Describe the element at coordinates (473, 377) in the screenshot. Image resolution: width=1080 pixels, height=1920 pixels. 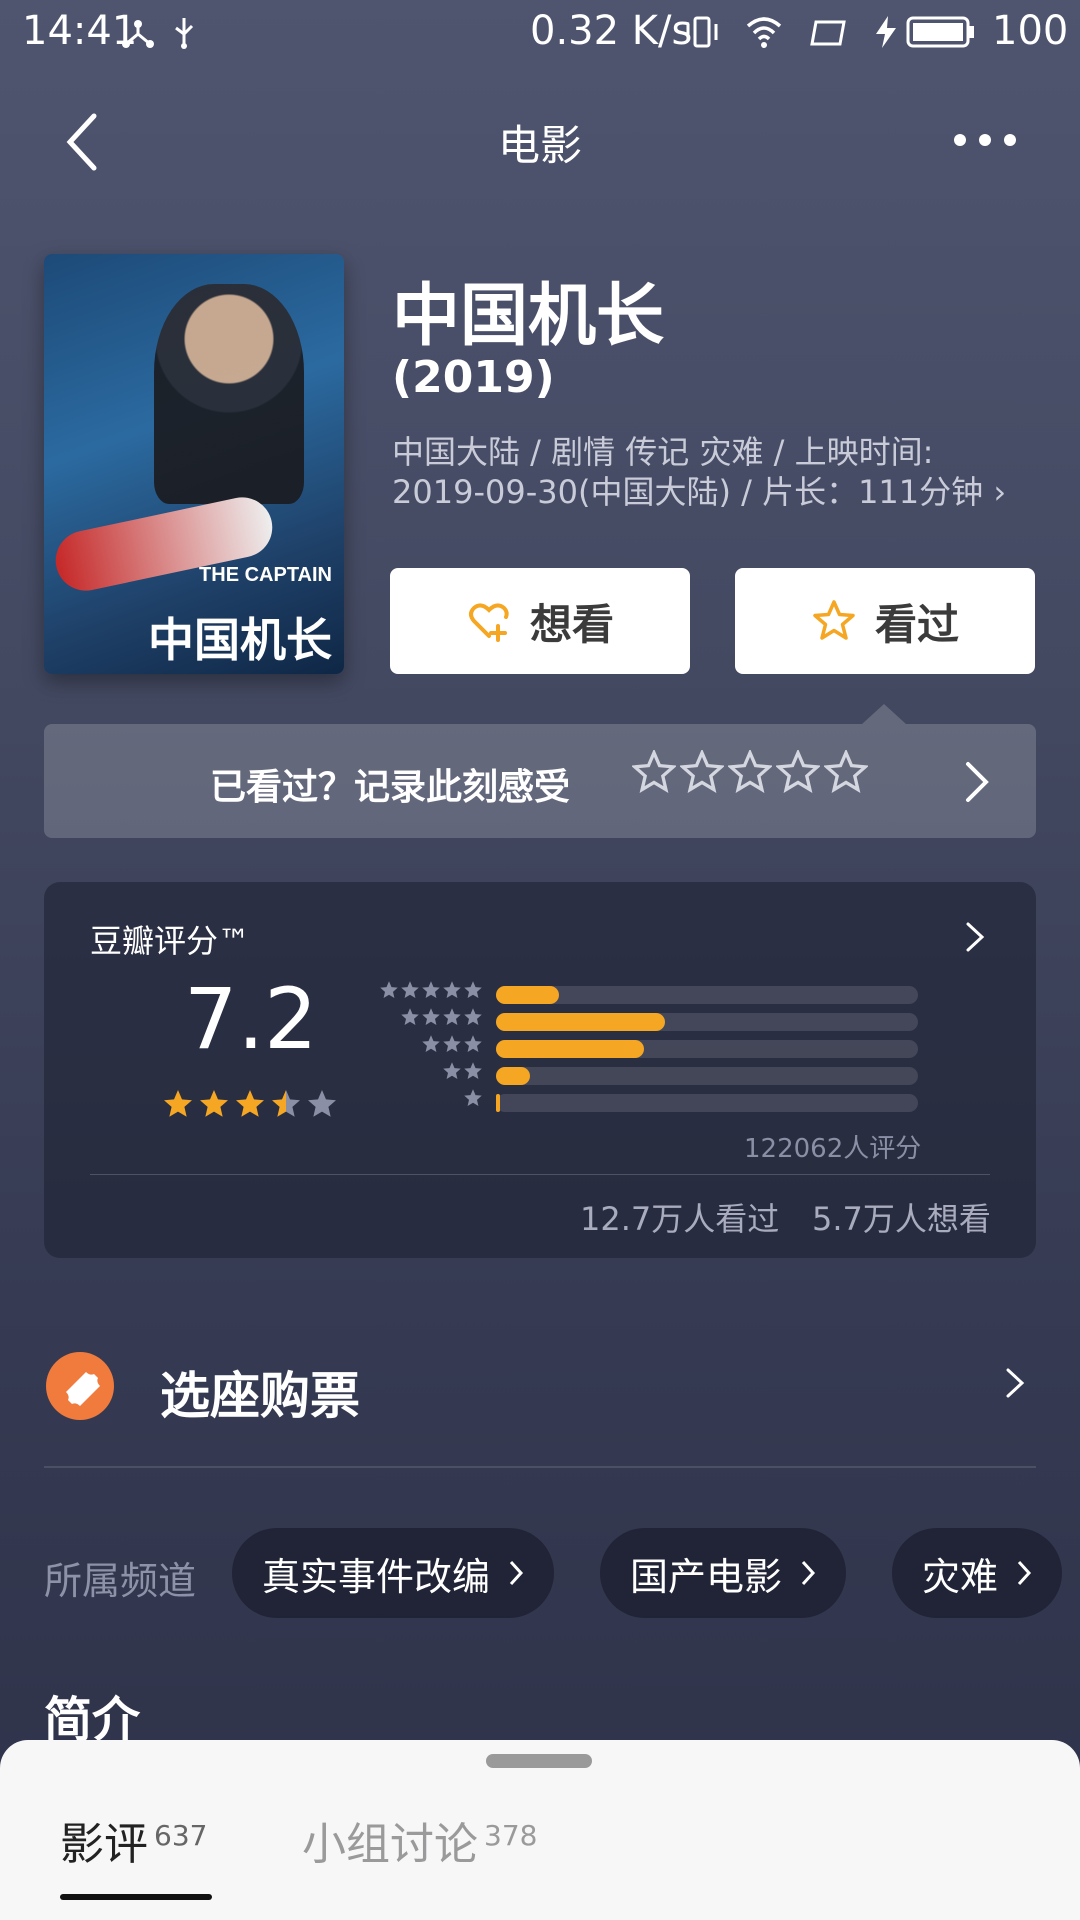
I see `movie-year: (2019)` at that location.